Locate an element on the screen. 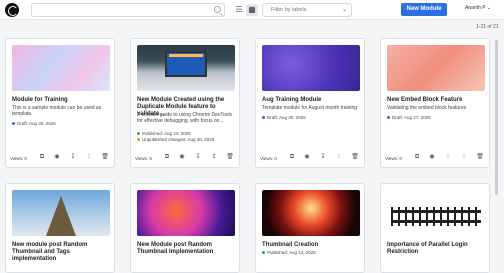 The width and height of the screenshot is (504, 273). thumbnail-banner is located at coordinates (186, 55).